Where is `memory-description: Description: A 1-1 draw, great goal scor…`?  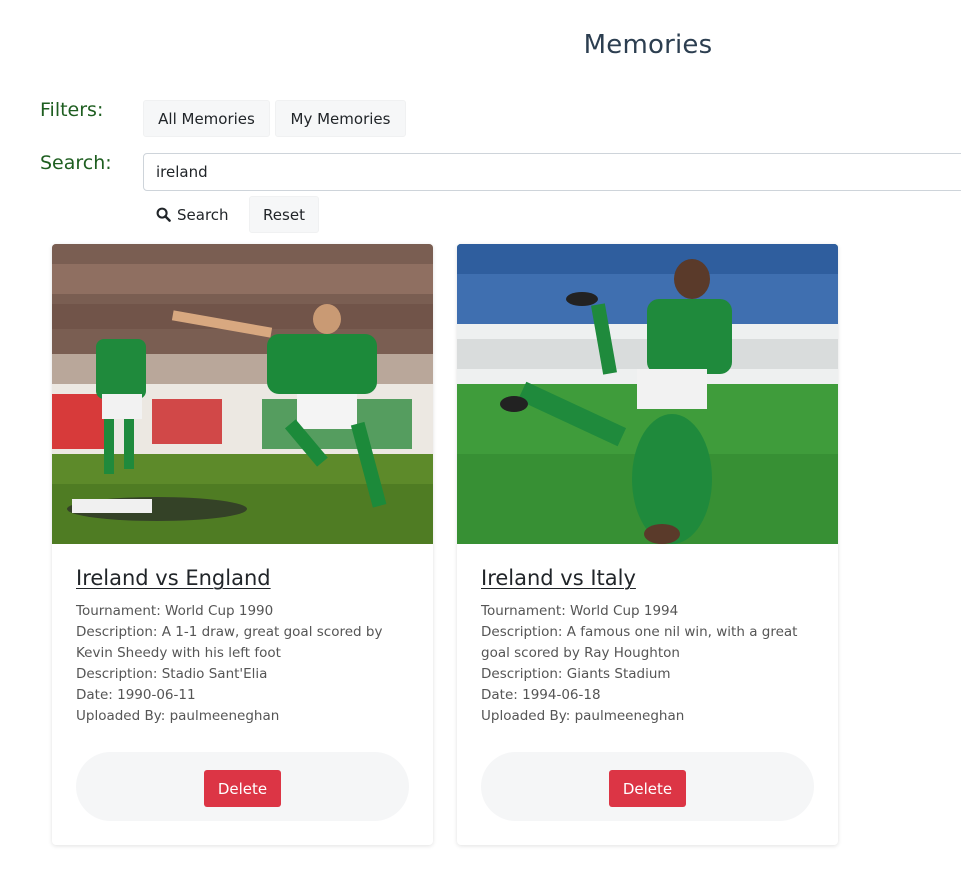
memory-description: Description: A 1-1 draw, great goal scor… is located at coordinates (229, 642).